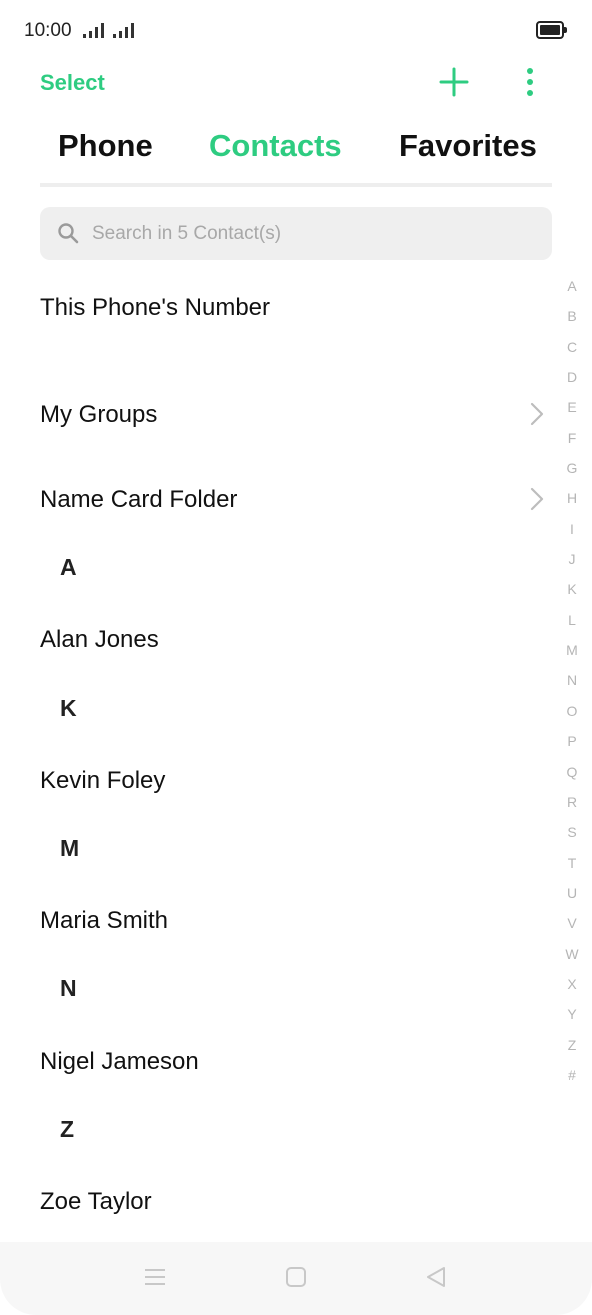 This screenshot has width=592, height=1315. Describe the element at coordinates (68, 567) in the screenshot. I see `section-header: A` at that location.